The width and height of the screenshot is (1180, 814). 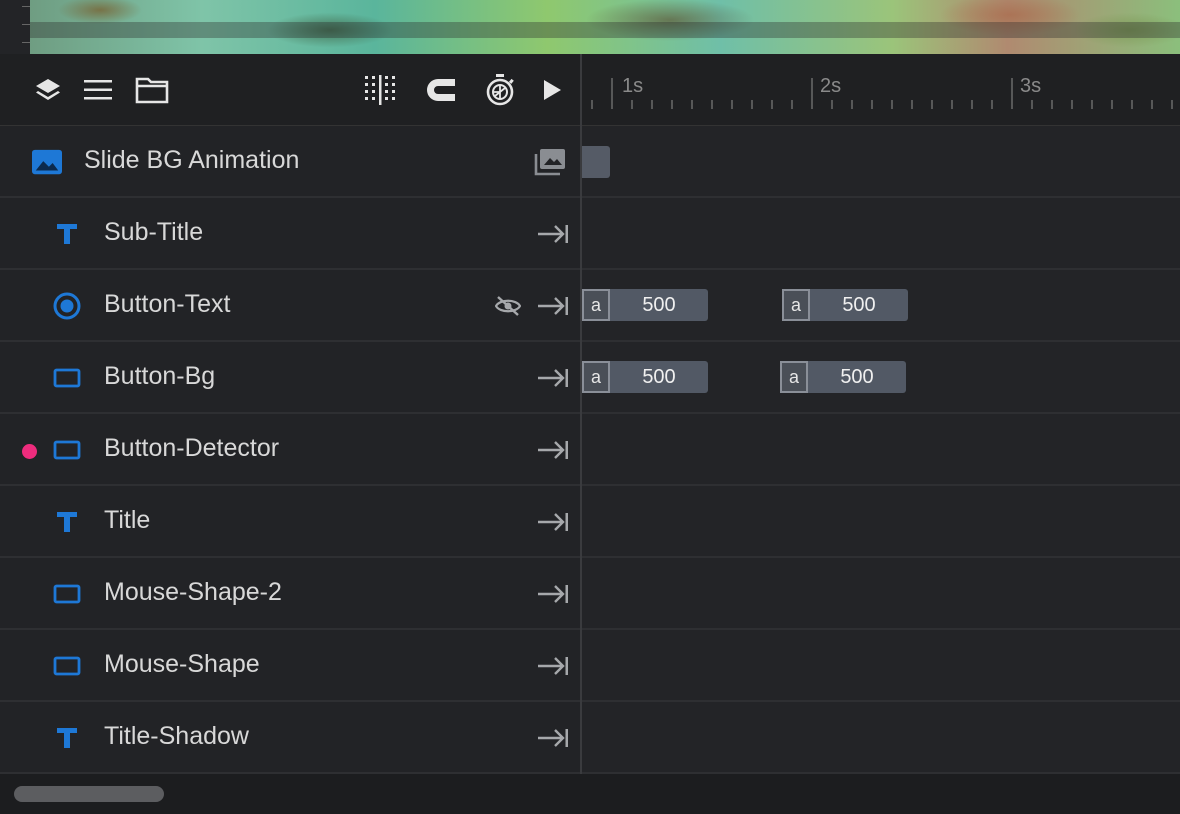 What do you see at coordinates (290, 234) in the screenshot?
I see `layer-row-sub-title: Sub-Title` at bounding box center [290, 234].